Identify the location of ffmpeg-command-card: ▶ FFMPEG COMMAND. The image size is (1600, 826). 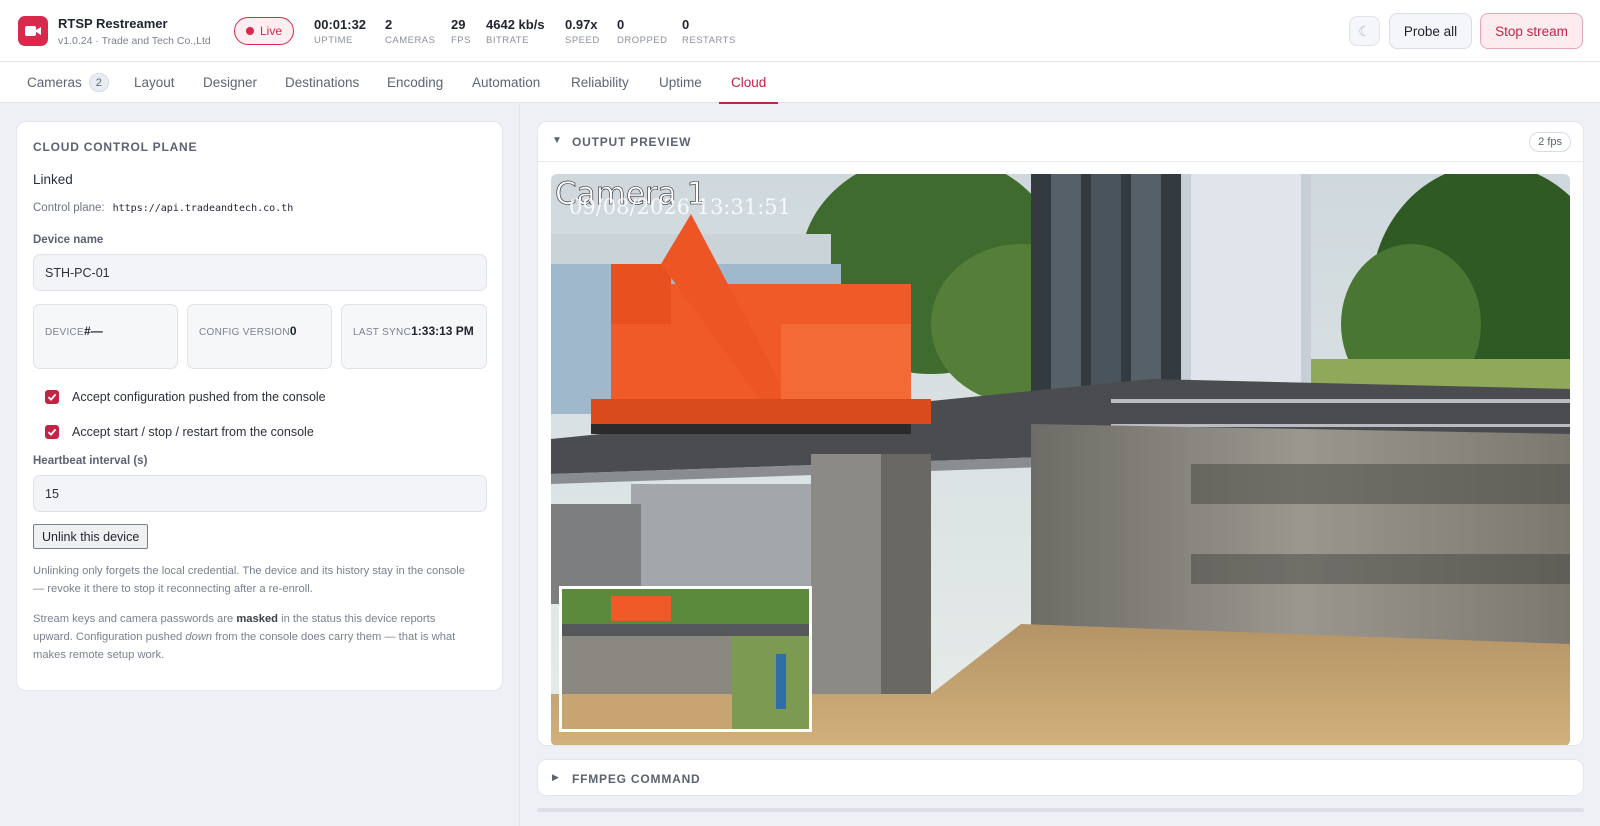
(1060, 777).